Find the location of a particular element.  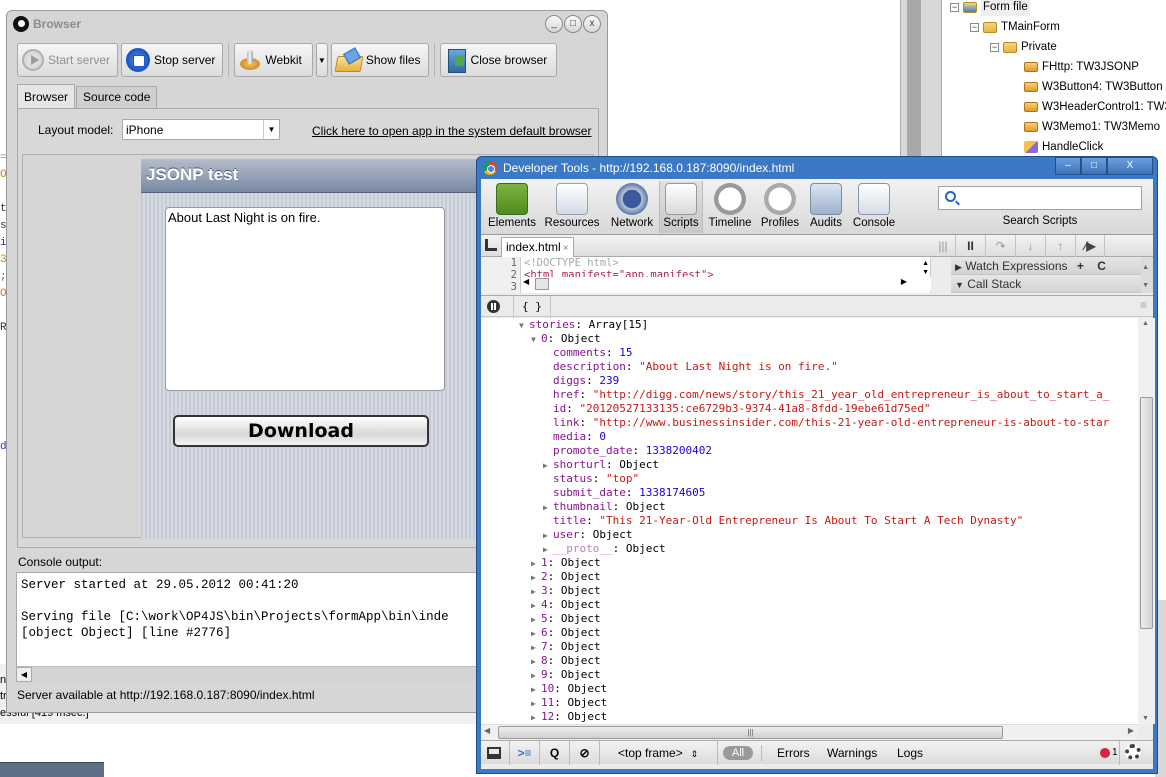

chevron-down-icon: ▼ is located at coordinates (271, 129).